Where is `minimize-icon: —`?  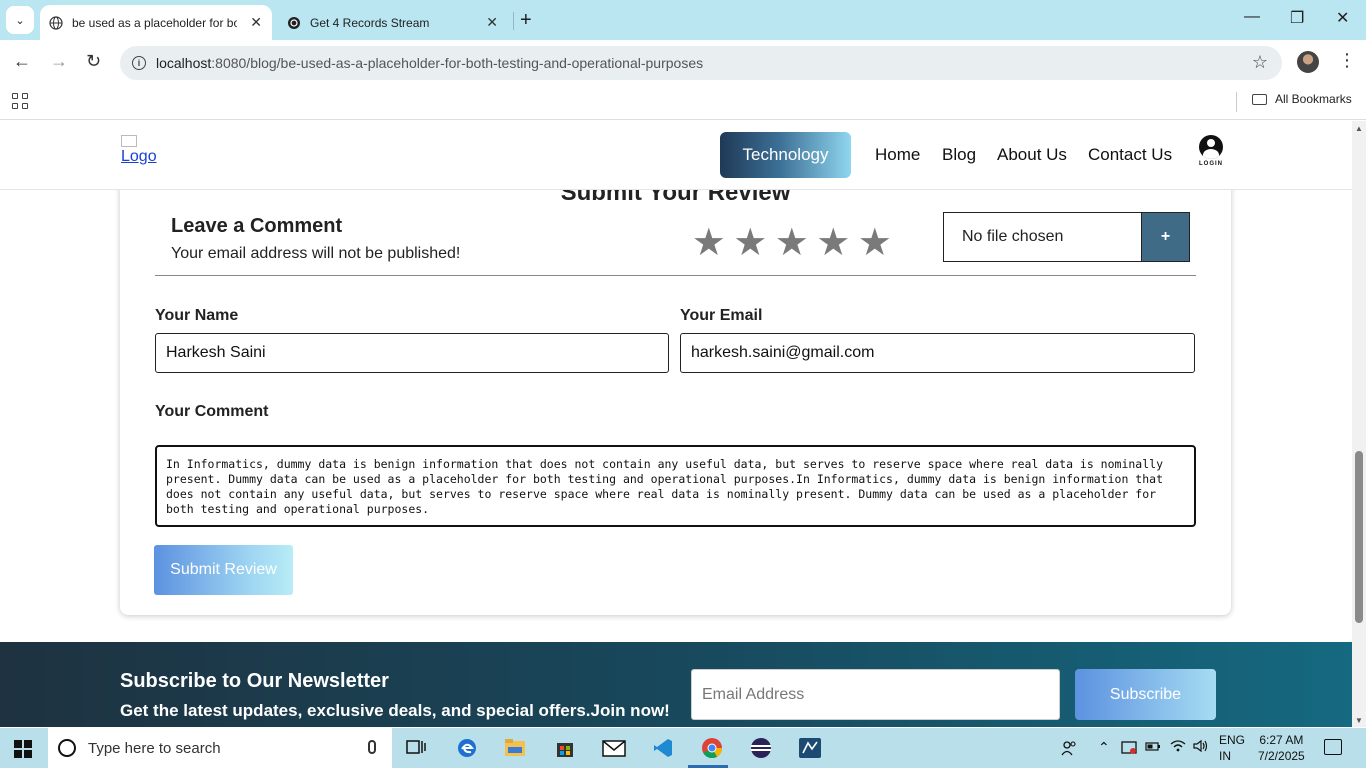 minimize-icon: — is located at coordinates (1252, 17).